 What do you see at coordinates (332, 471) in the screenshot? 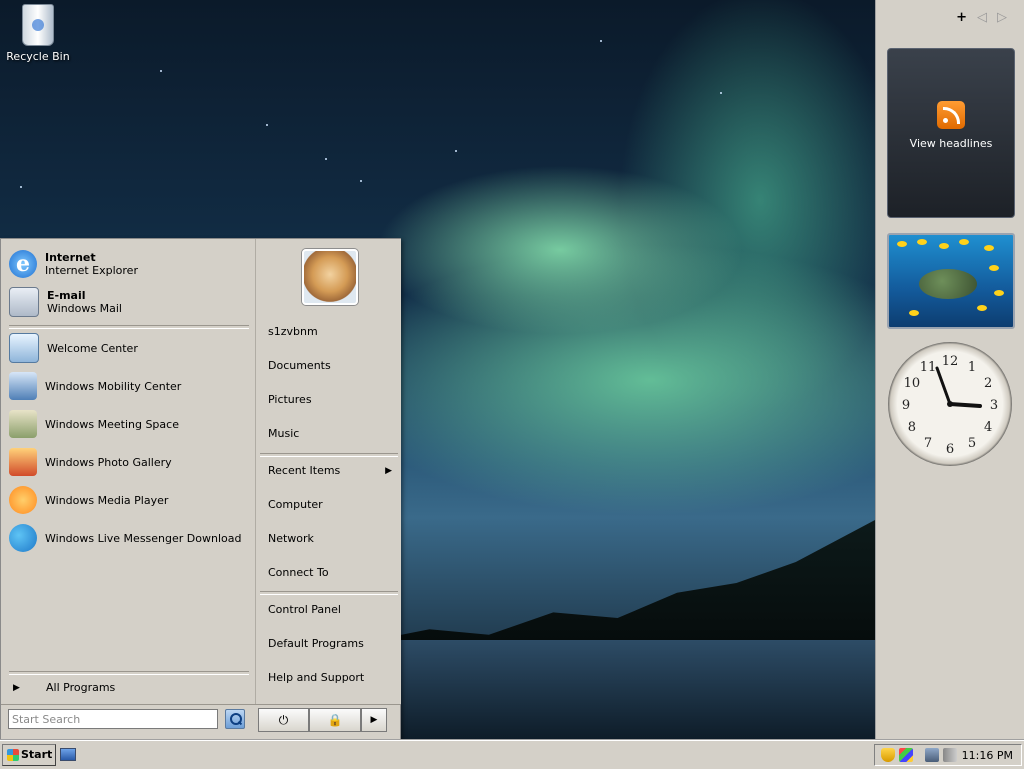
I see `right-item-recent-items: Recent Items ▶` at bounding box center [332, 471].